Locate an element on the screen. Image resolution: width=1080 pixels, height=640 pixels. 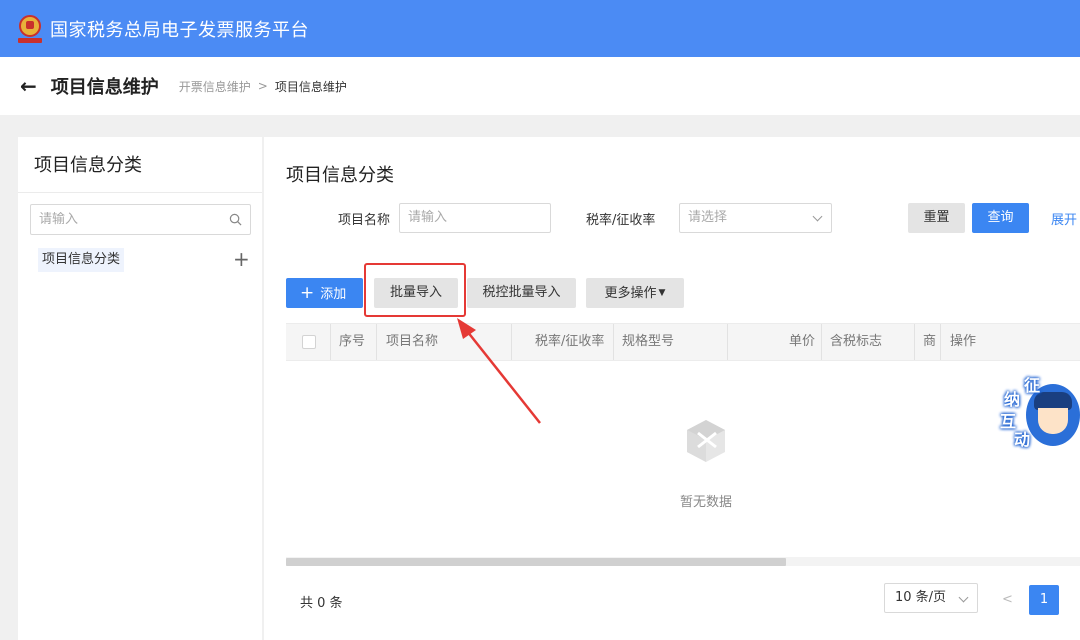
tree-item-category: 项目信息分类 is located at coordinates (81, 260).